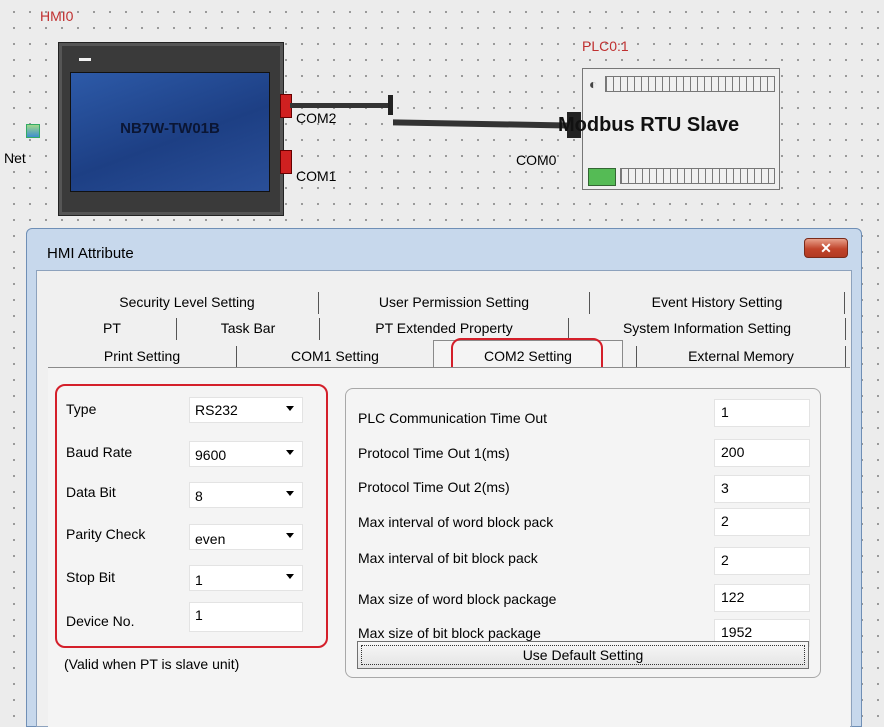  What do you see at coordinates (100, 621) in the screenshot?
I see `device-no-label: Device No.` at bounding box center [100, 621].